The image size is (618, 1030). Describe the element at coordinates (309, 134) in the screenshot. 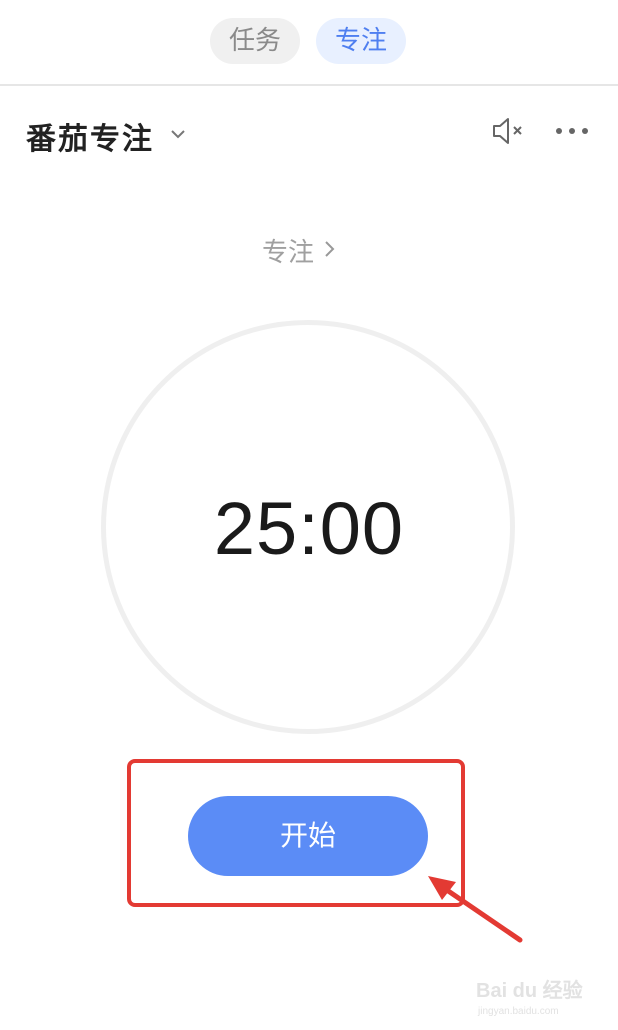

I see `focus-header: 番茄专注` at that location.